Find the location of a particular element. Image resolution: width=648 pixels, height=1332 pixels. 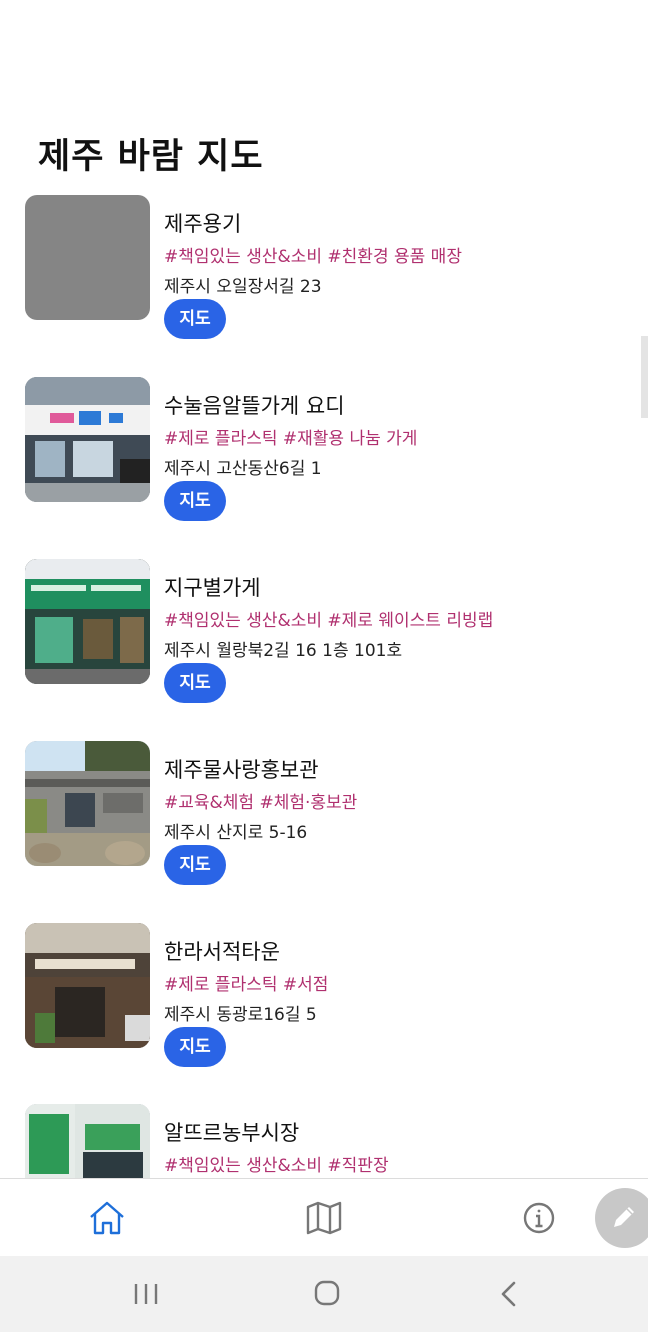

back-icon is located at coordinates (508, 1294).